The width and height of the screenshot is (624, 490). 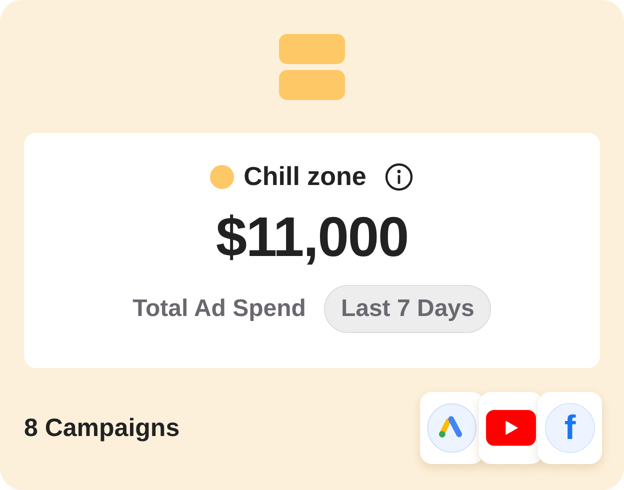 What do you see at coordinates (312, 236) in the screenshot?
I see `spend-amount: $11,000` at bounding box center [312, 236].